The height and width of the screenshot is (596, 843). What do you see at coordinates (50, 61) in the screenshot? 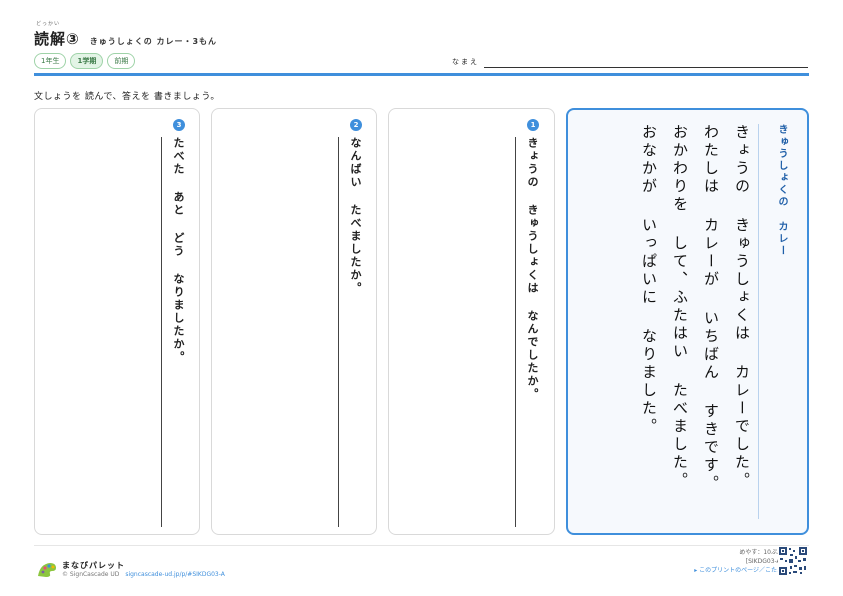
I see `grade-badge: 1年生` at bounding box center [50, 61].